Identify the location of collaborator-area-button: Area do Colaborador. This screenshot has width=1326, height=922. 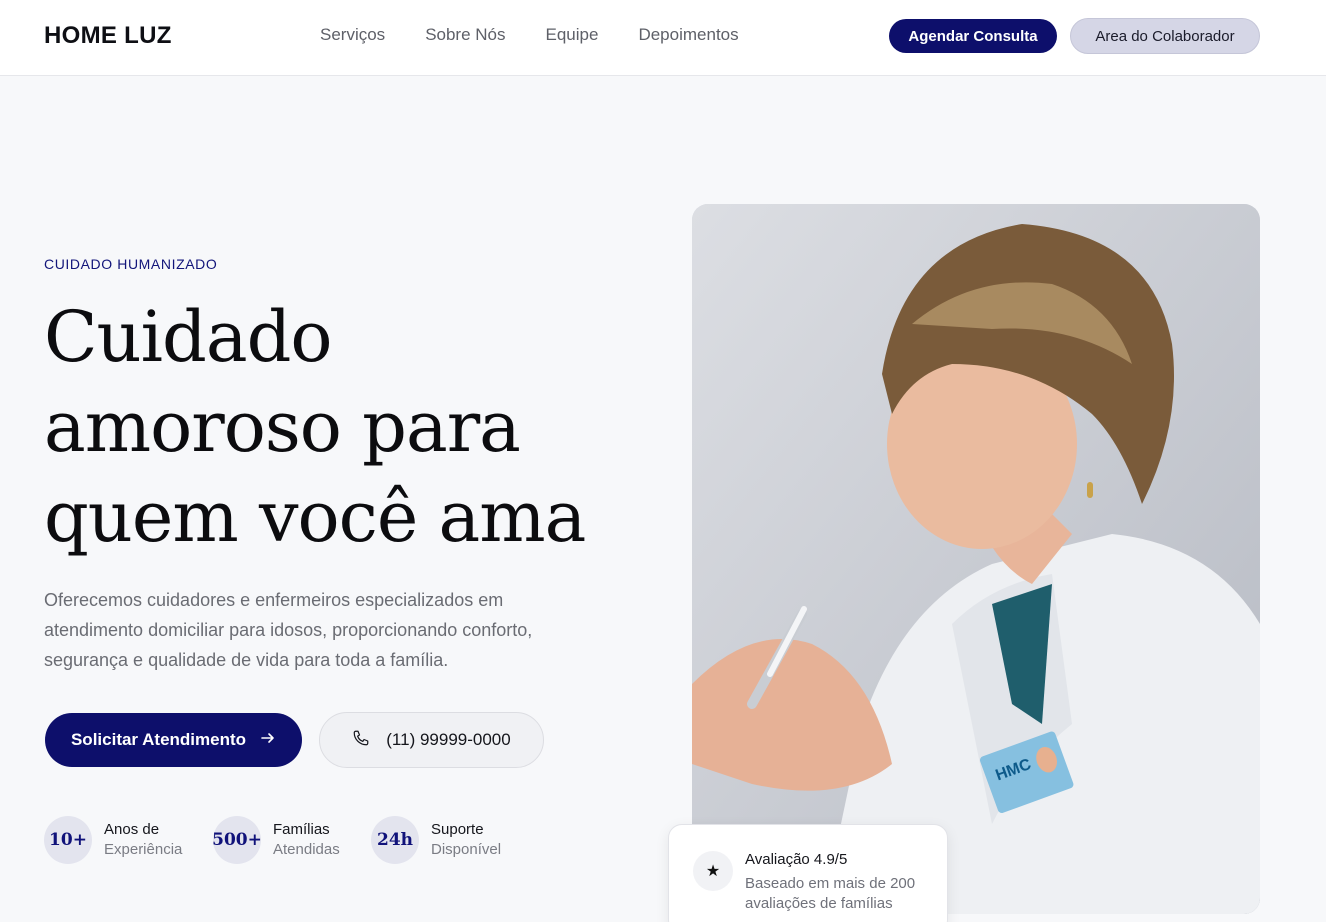
(1165, 36).